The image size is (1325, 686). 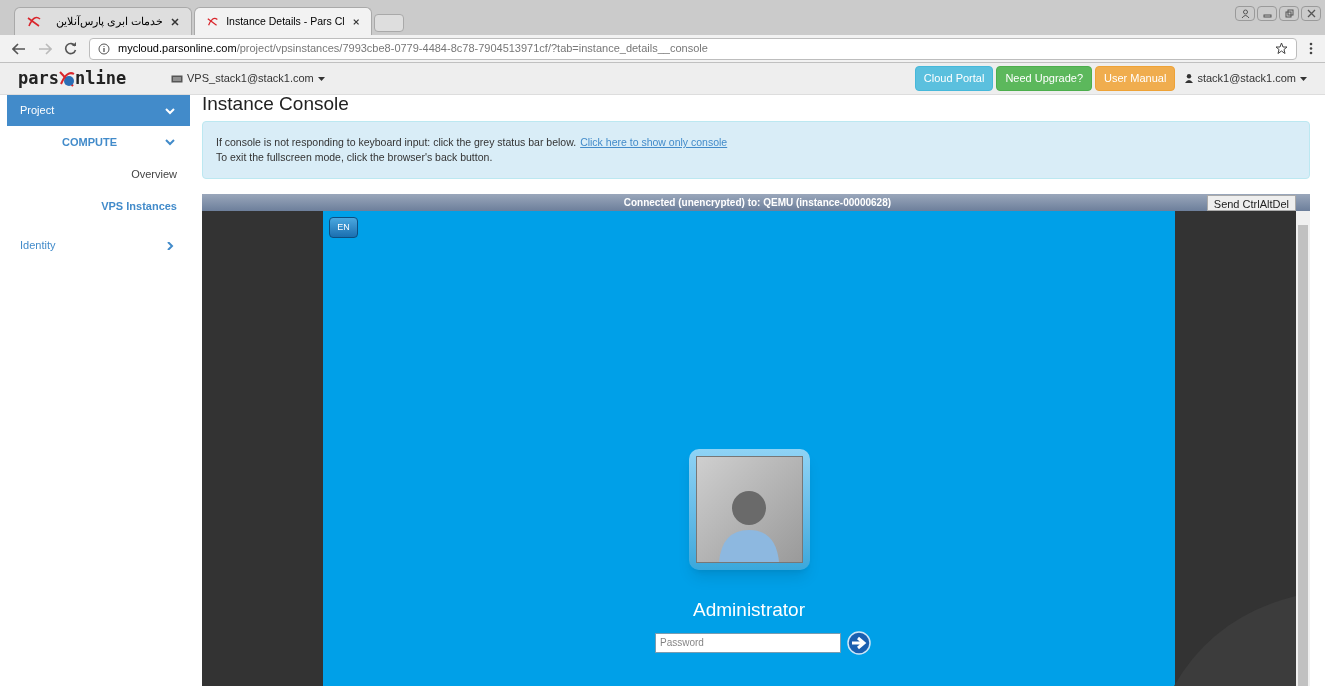 What do you see at coordinates (177, 78) in the screenshot?
I see `server-icon` at bounding box center [177, 78].